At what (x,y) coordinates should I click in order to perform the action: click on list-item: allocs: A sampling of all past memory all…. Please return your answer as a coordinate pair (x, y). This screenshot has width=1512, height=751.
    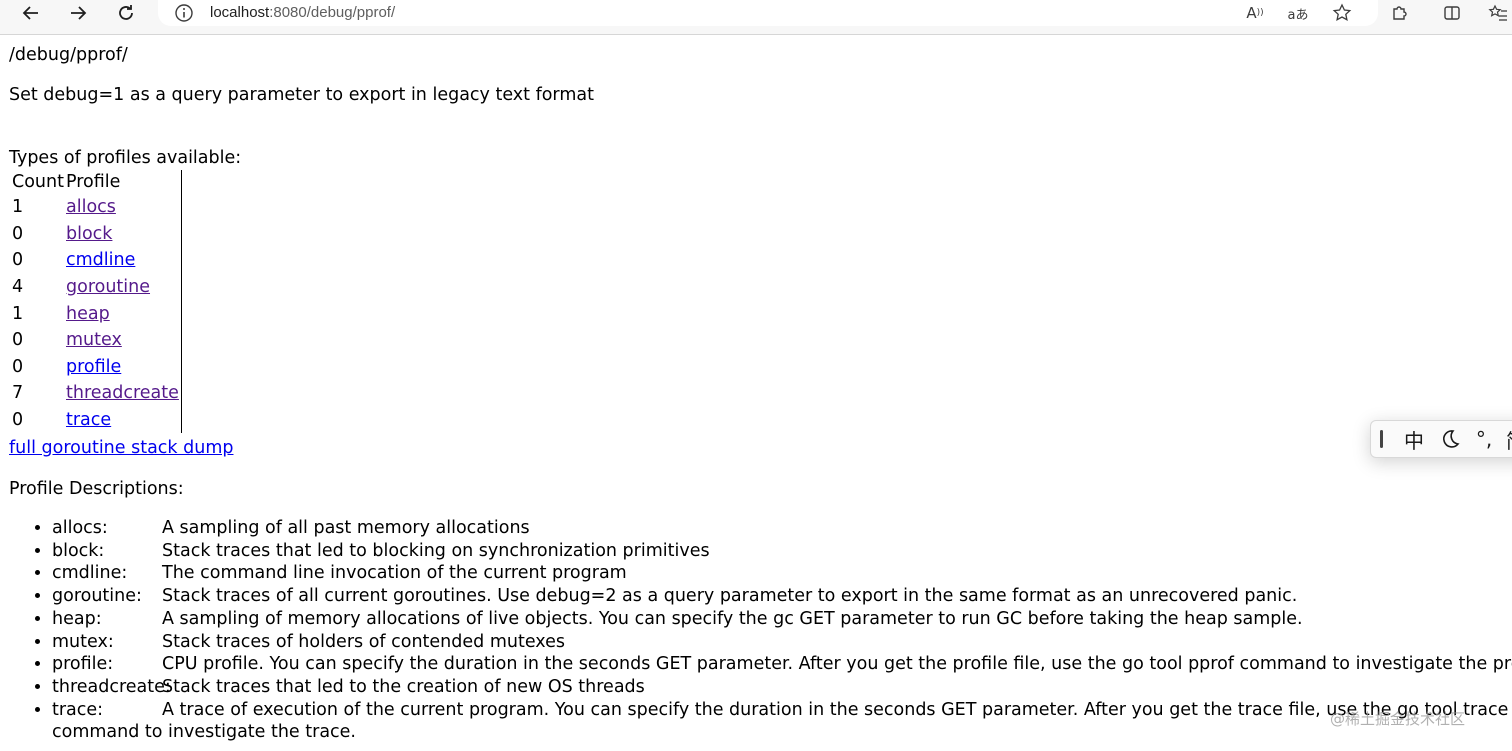
    Looking at the image, I should click on (782, 528).